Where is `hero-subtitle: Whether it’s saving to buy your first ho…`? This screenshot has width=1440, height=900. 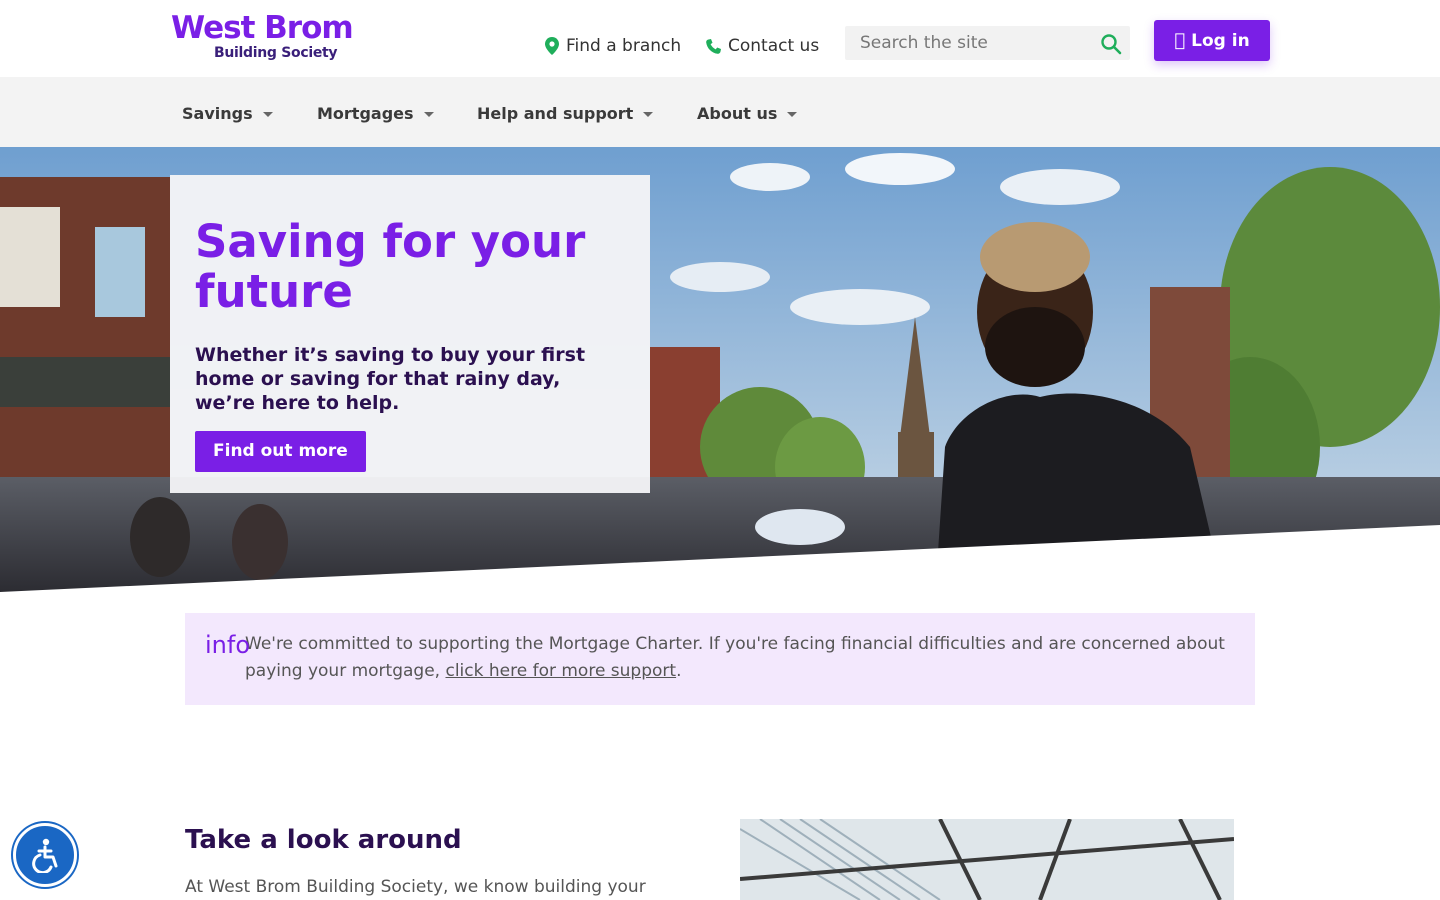
hero-subtitle: Whether it’s saving to buy your first ho… is located at coordinates (390, 379).